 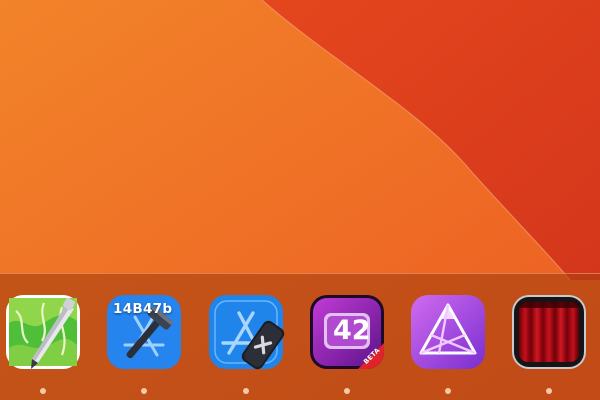 I want to click on build-badge: 14B47b, so click(x=143, y=309).